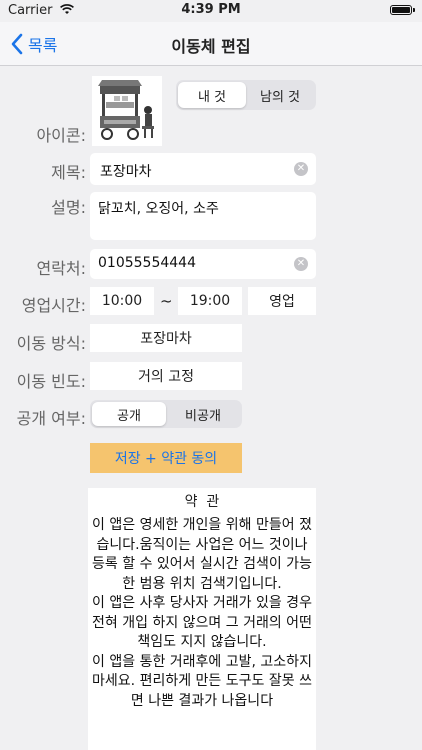 This screenshot has width=422, height=750. Describe the element at coordinates (202, 502) in the screenshot. I see `terms-title: 약 관` at that location.